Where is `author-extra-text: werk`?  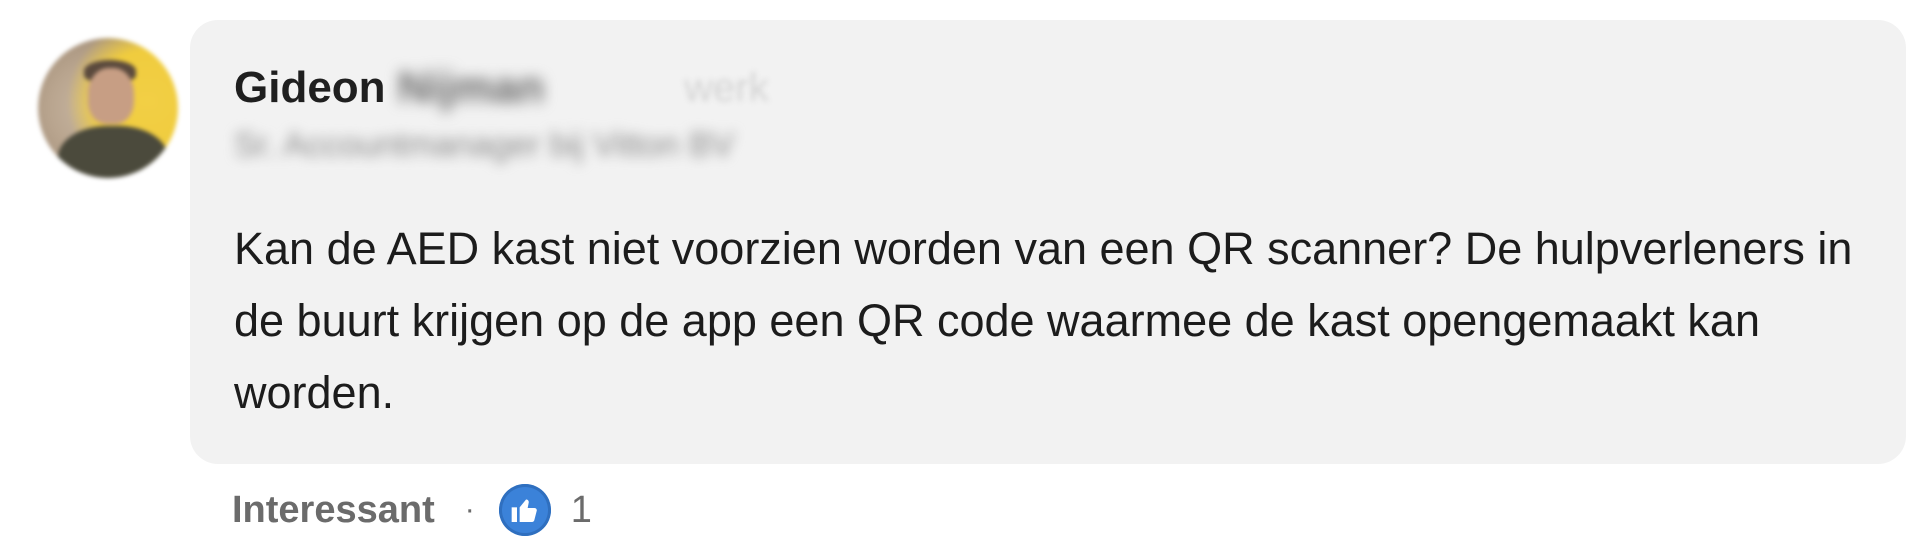 author-extra-text: werk is located at coordinates (726, 87).